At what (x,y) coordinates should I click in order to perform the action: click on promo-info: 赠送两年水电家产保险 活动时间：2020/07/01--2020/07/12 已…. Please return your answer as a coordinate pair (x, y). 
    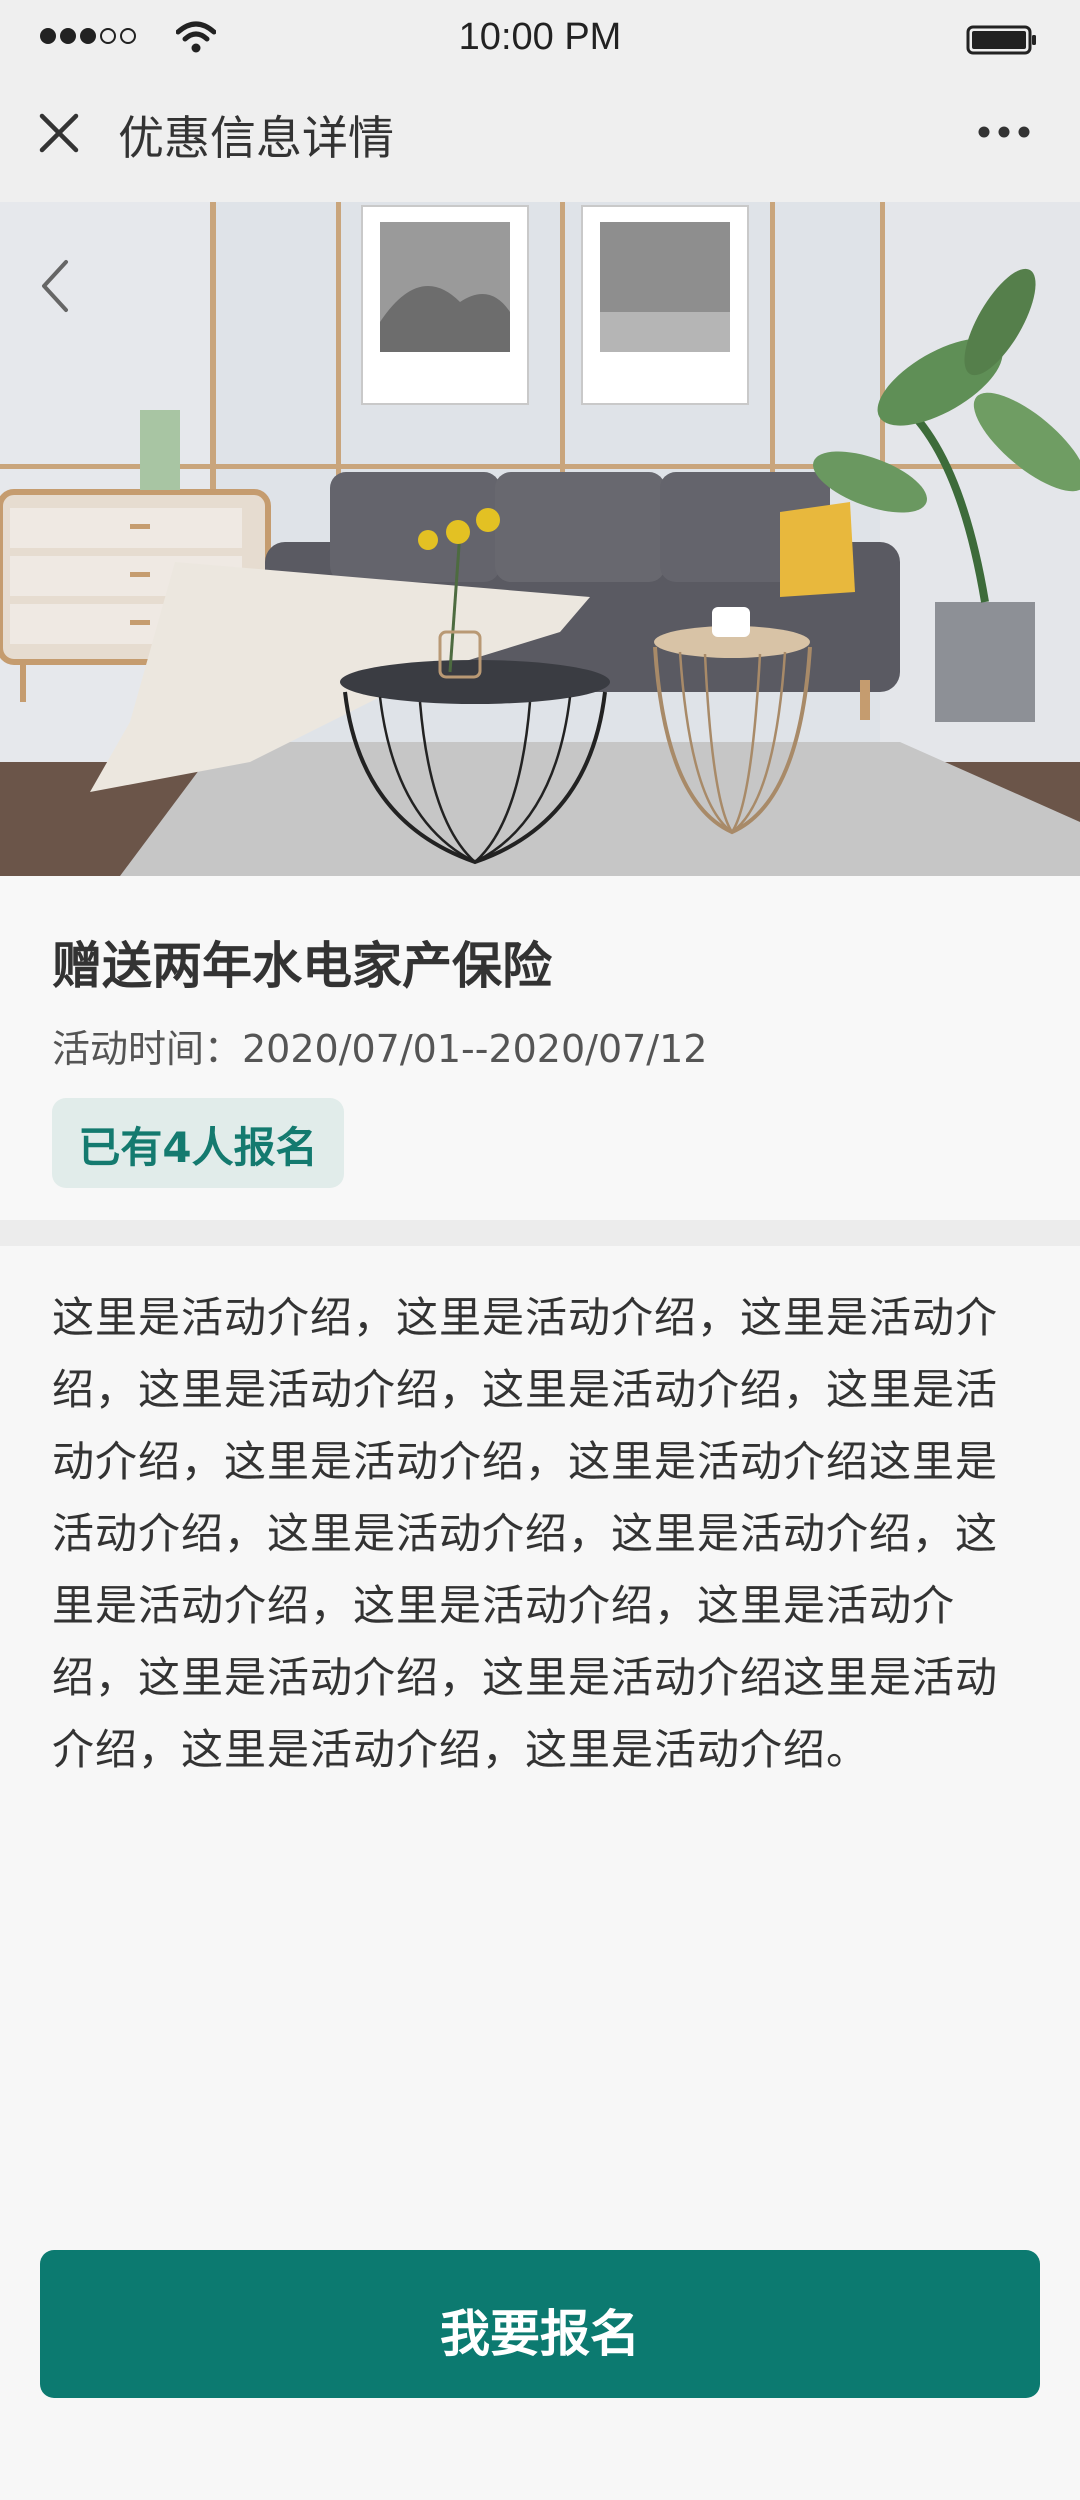
    Looking at the image, I should click on (540, 1048).